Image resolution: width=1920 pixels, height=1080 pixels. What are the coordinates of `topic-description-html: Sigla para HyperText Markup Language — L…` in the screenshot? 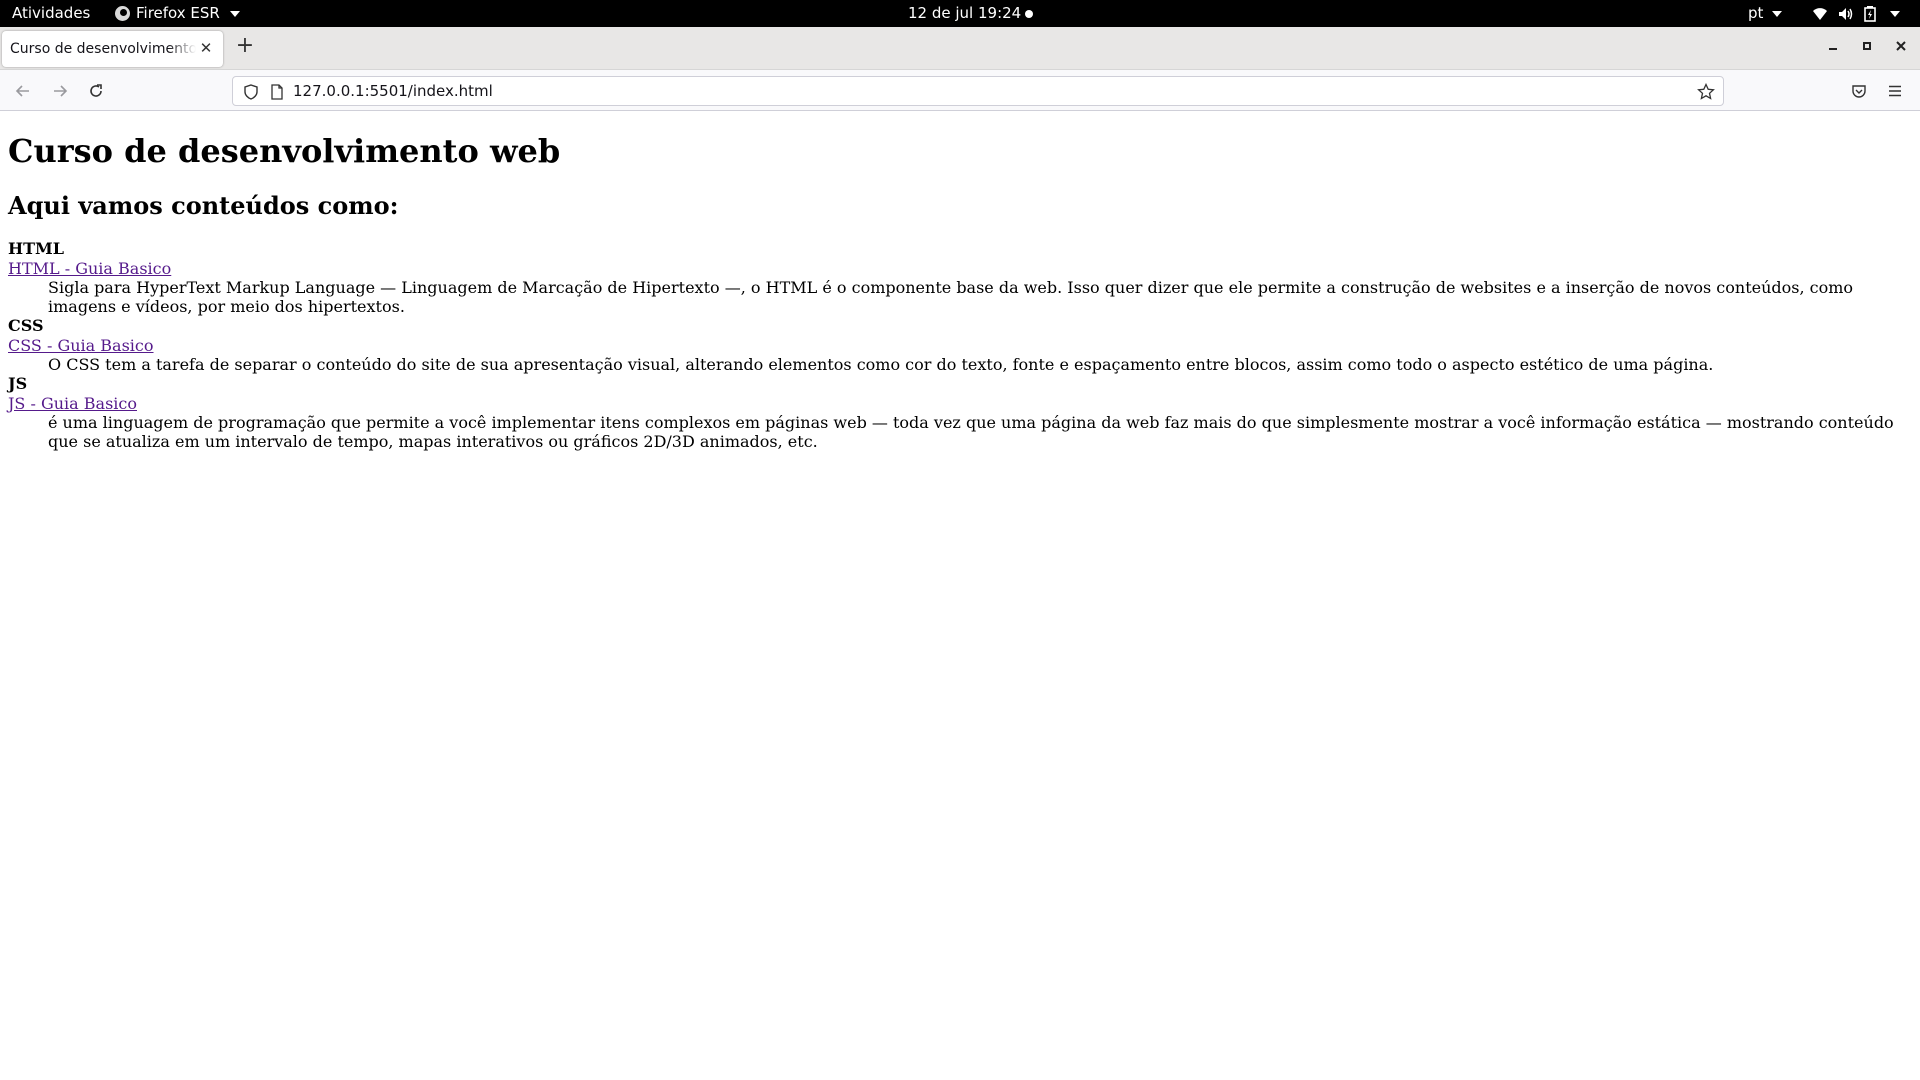 It's located at (951, 297).